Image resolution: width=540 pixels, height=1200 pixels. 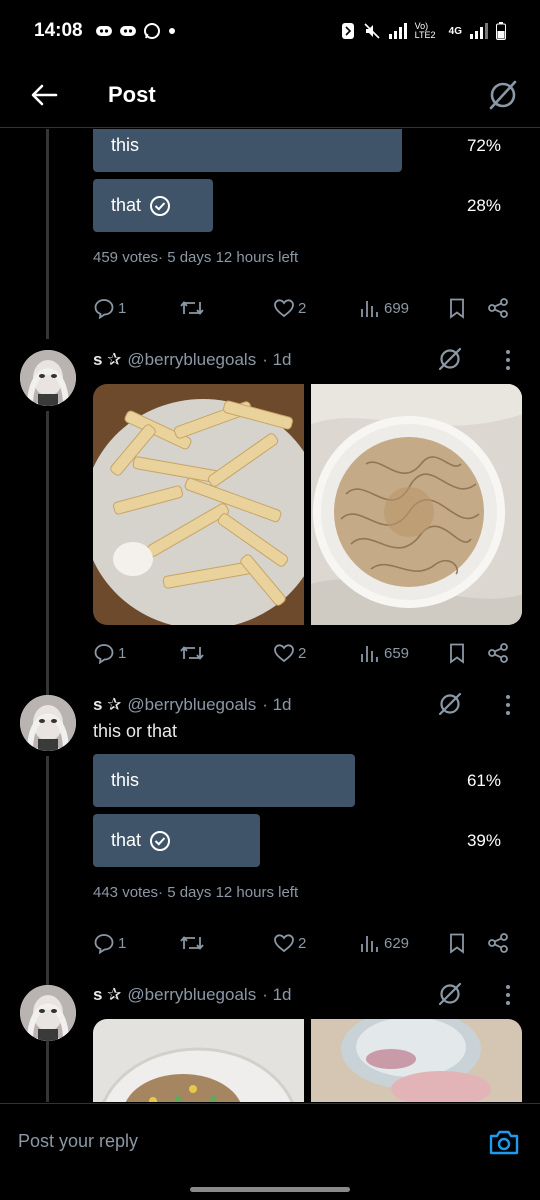 I want to click on poll-option: this 72%, so click(x=307, y=150).